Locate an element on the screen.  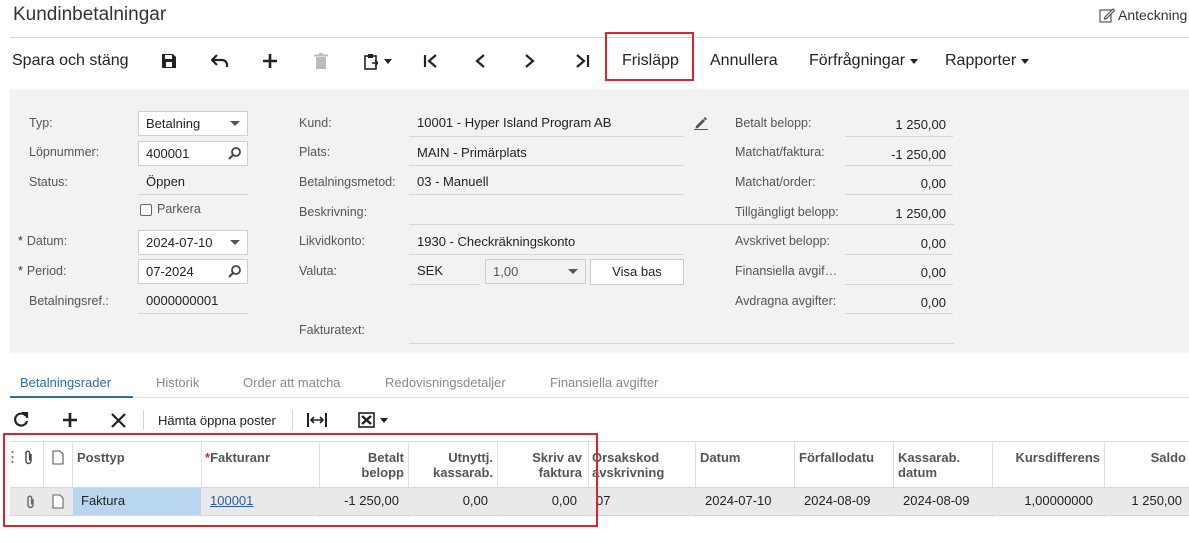
location-label: Plats: is located at coordinates (315, 152).